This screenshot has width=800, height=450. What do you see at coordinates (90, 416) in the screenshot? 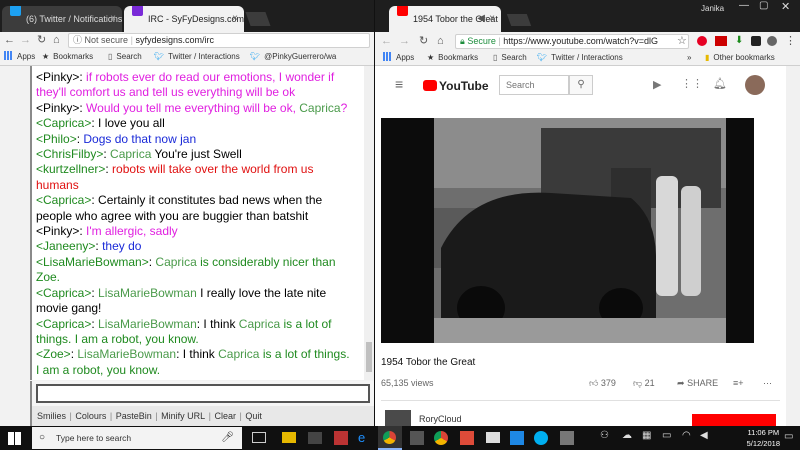
I see `colours-link: Colours` at bounding box center [90, 416].